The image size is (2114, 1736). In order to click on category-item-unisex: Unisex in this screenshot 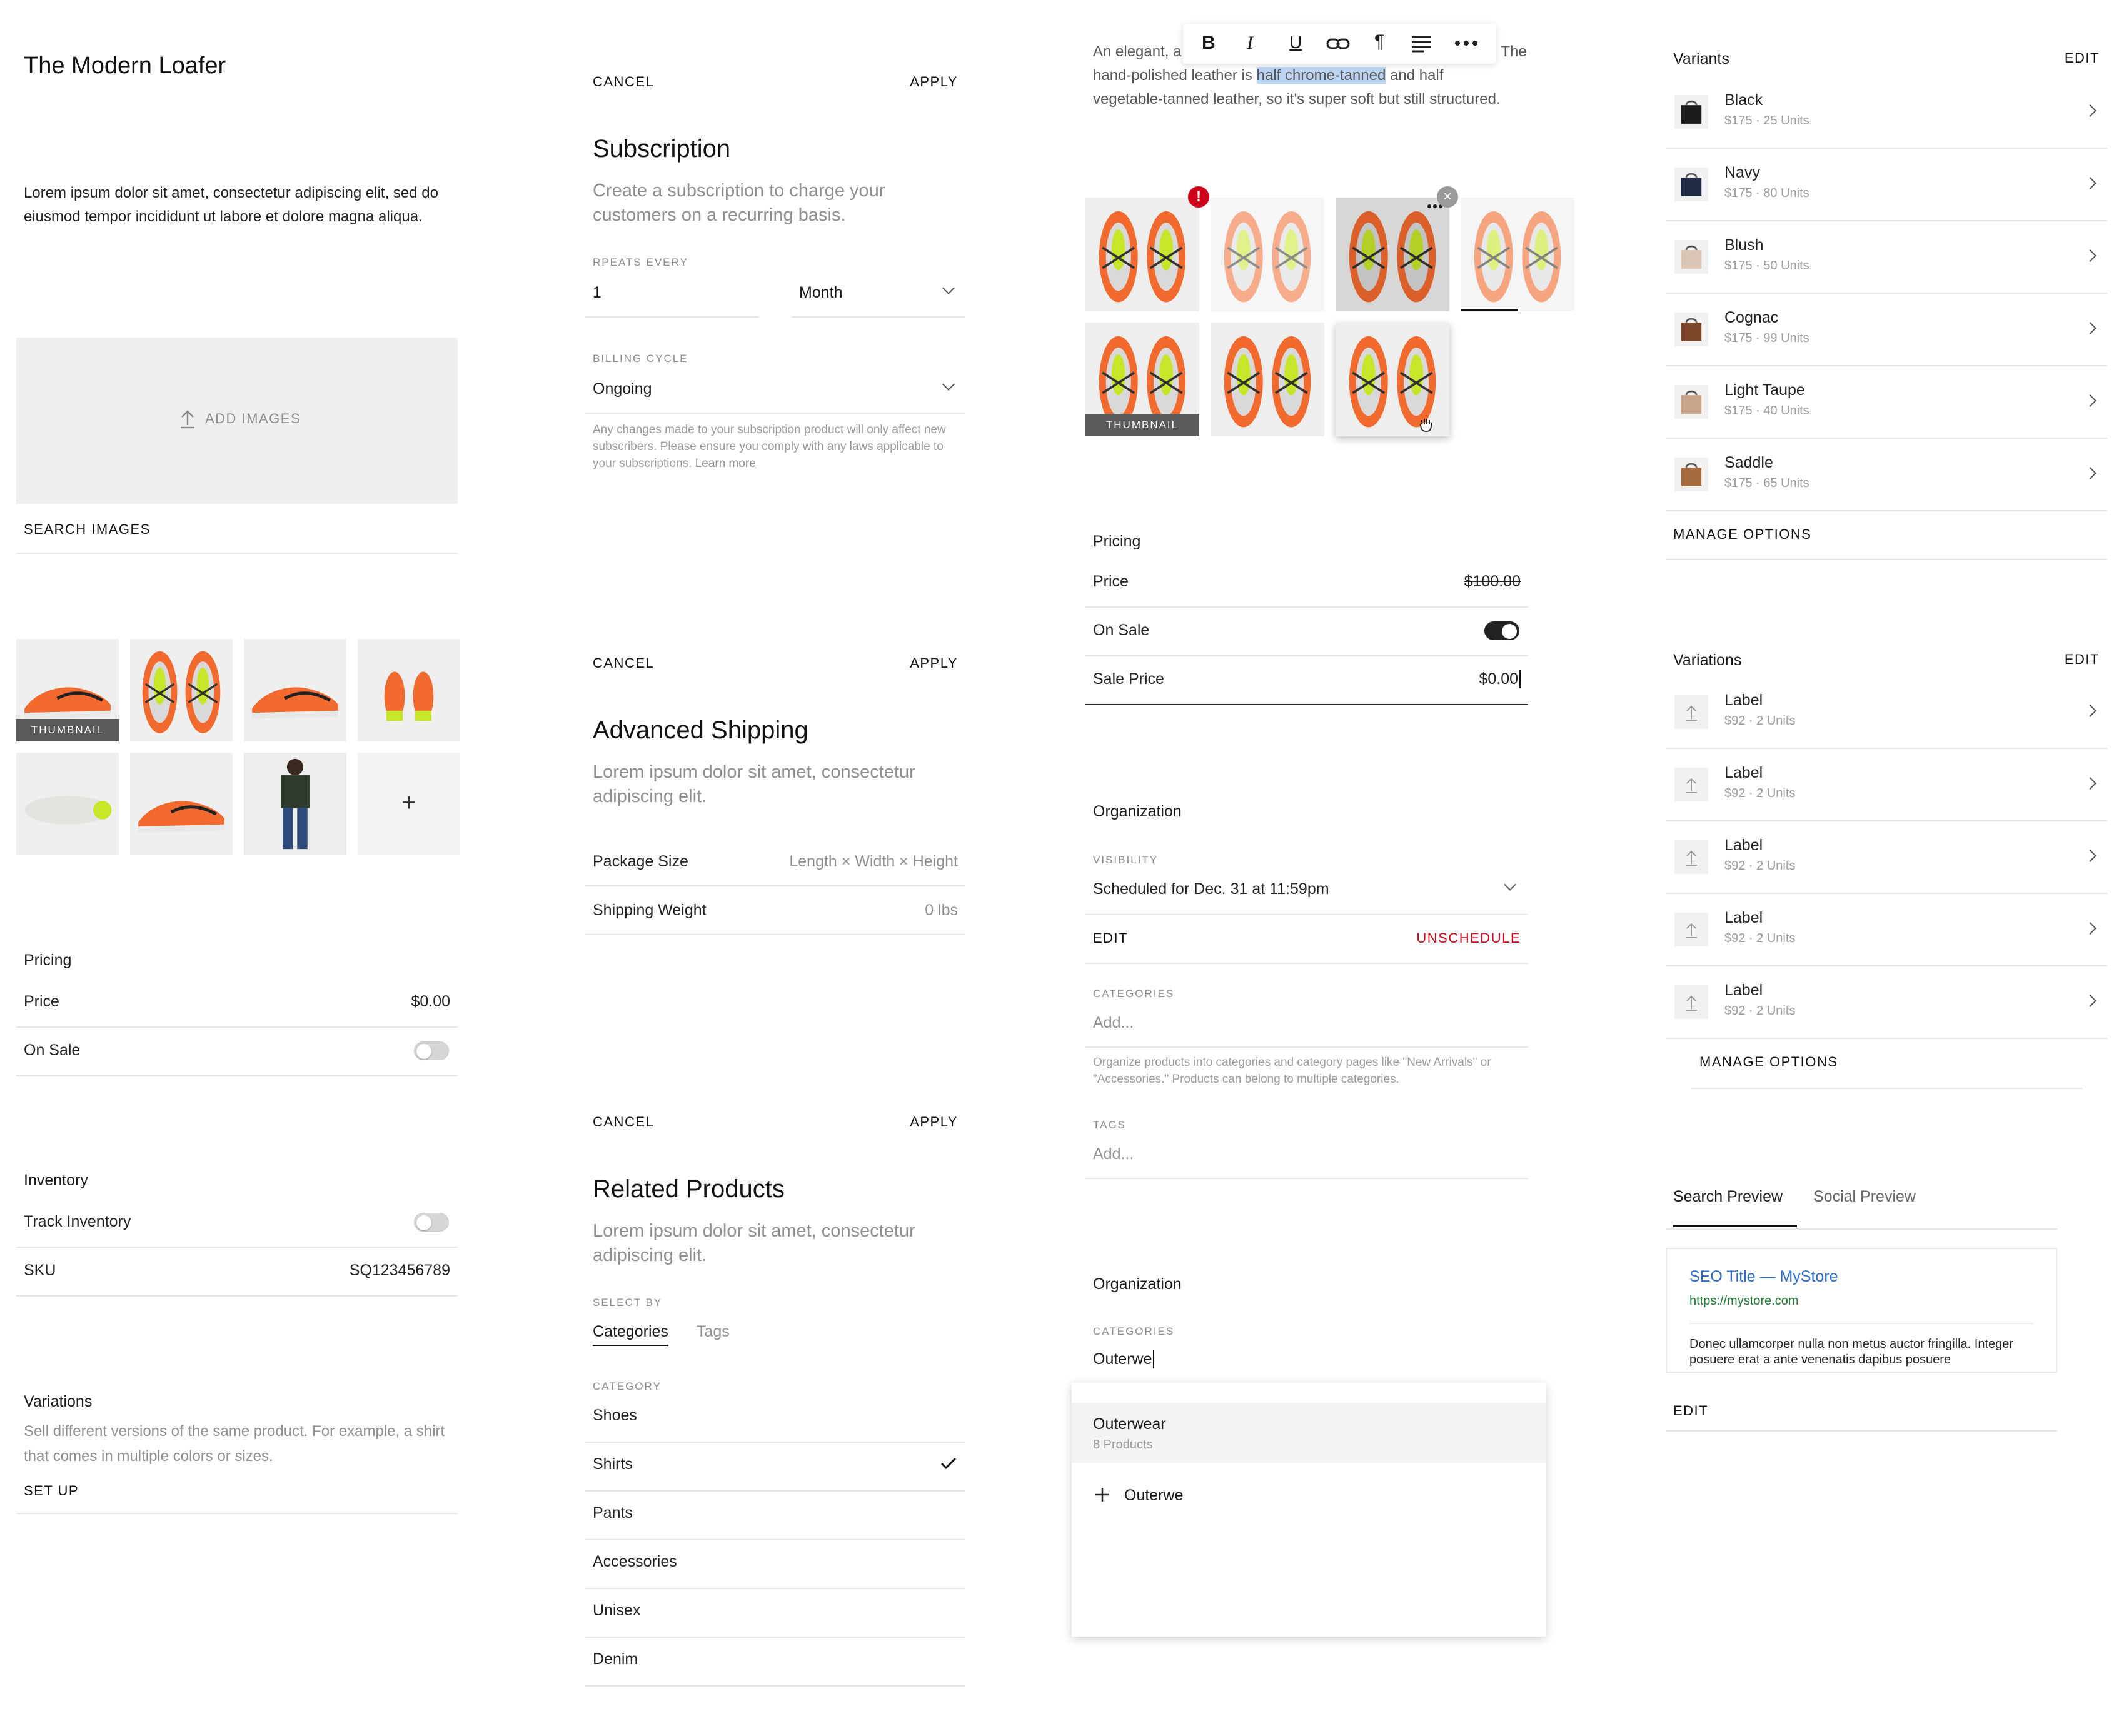, I will do `click(775, 1614)`.